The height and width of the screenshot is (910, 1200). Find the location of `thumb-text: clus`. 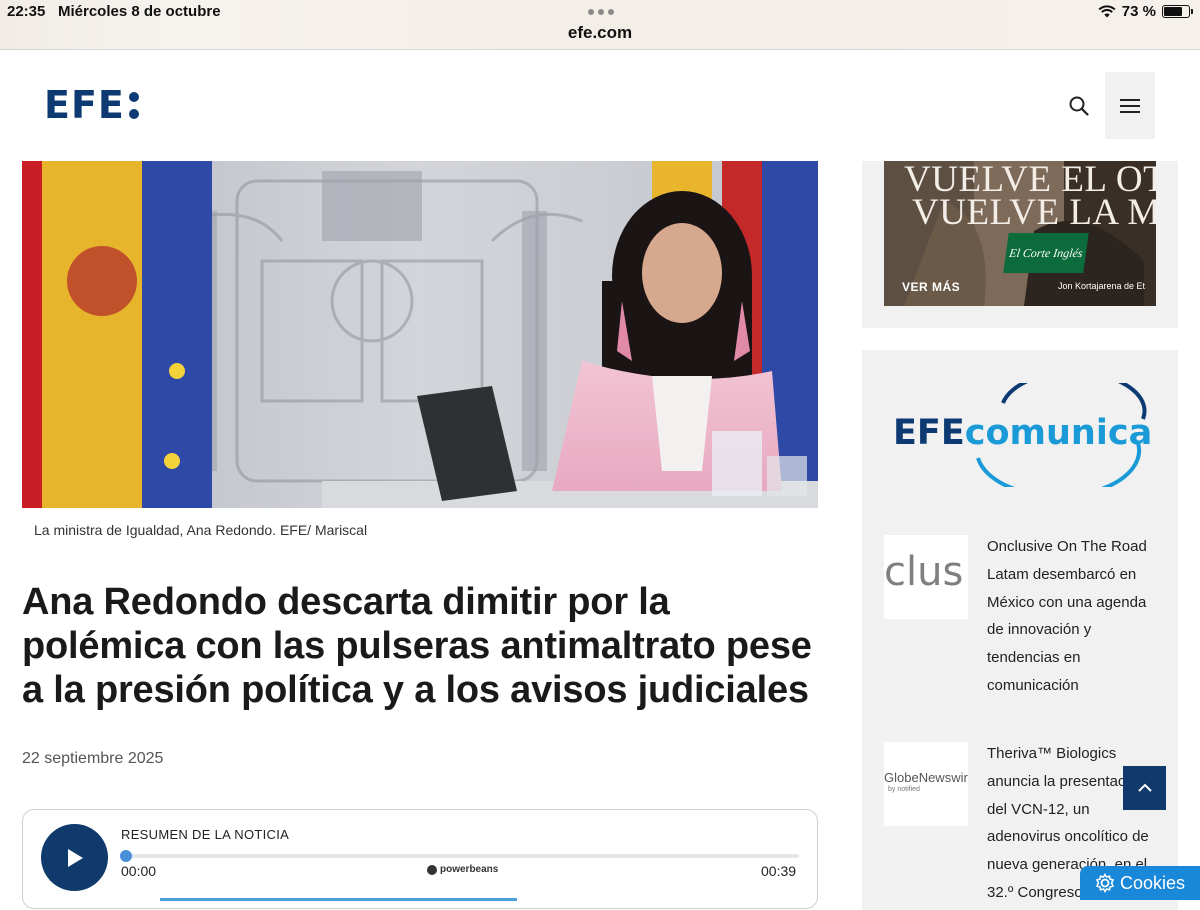

thumb-text: clus is located at coordinates (924, 572).